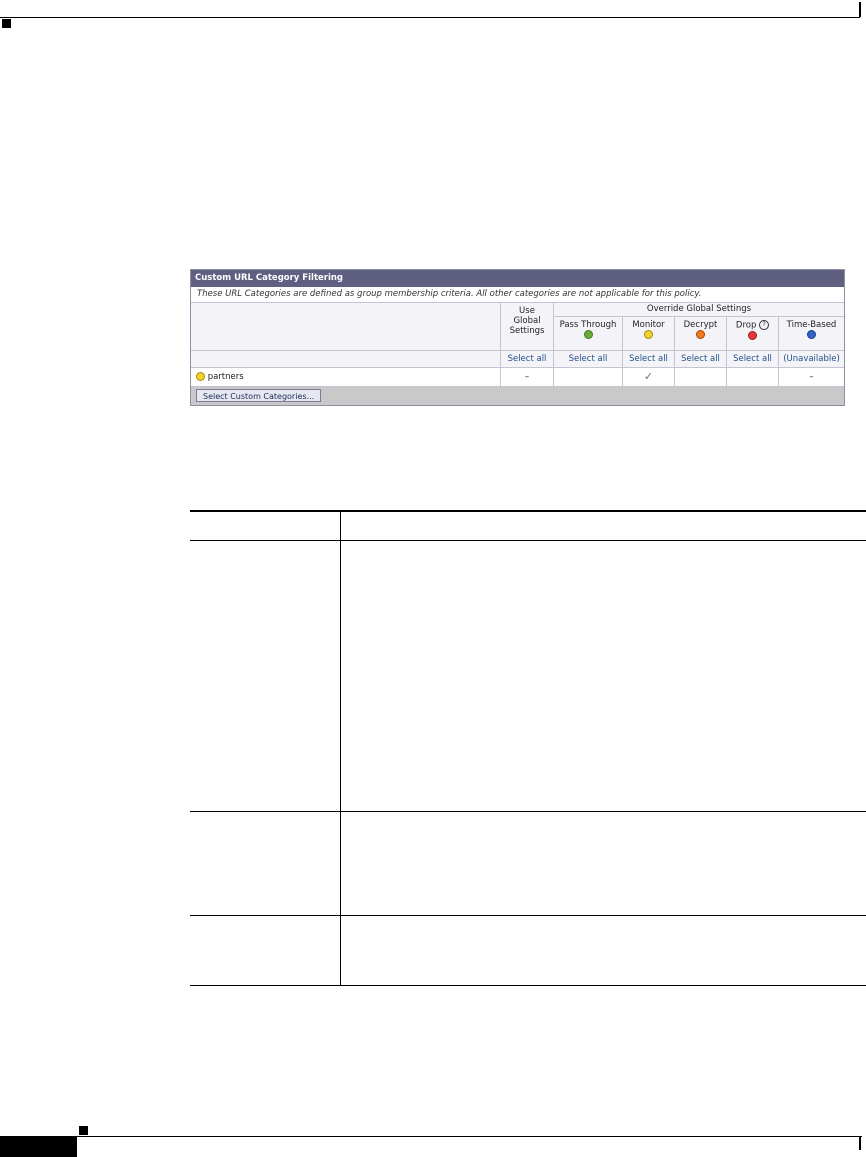 The height and width of the screenshot is (1157, 866). What do you see at coordinates (527, 377) in the screenshot?
I see `use-global-cell: –` at bounding box center [527, 377].